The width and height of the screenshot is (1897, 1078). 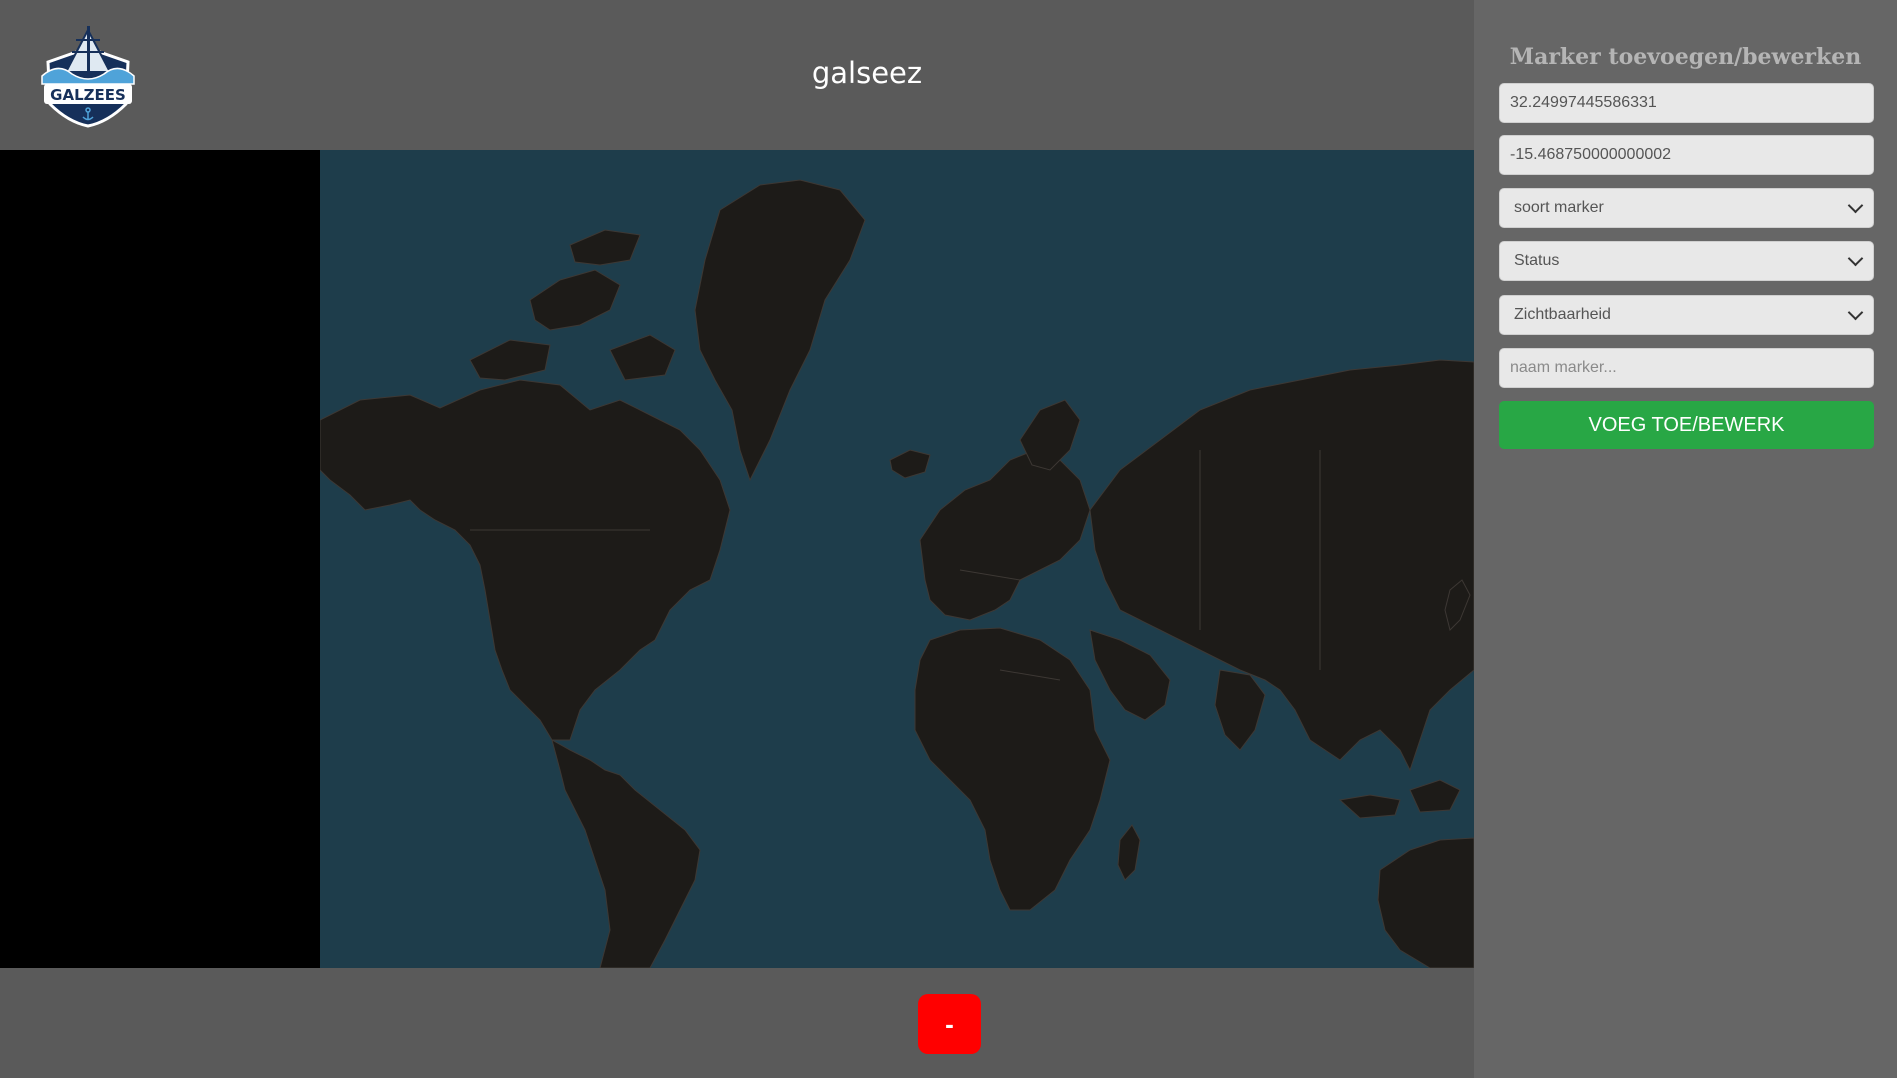 What do you see at coordinates (1686, 315) in the screenshot?
I see `visibility-select: Zichtbaarheid` at bounding box center [1686, 315].